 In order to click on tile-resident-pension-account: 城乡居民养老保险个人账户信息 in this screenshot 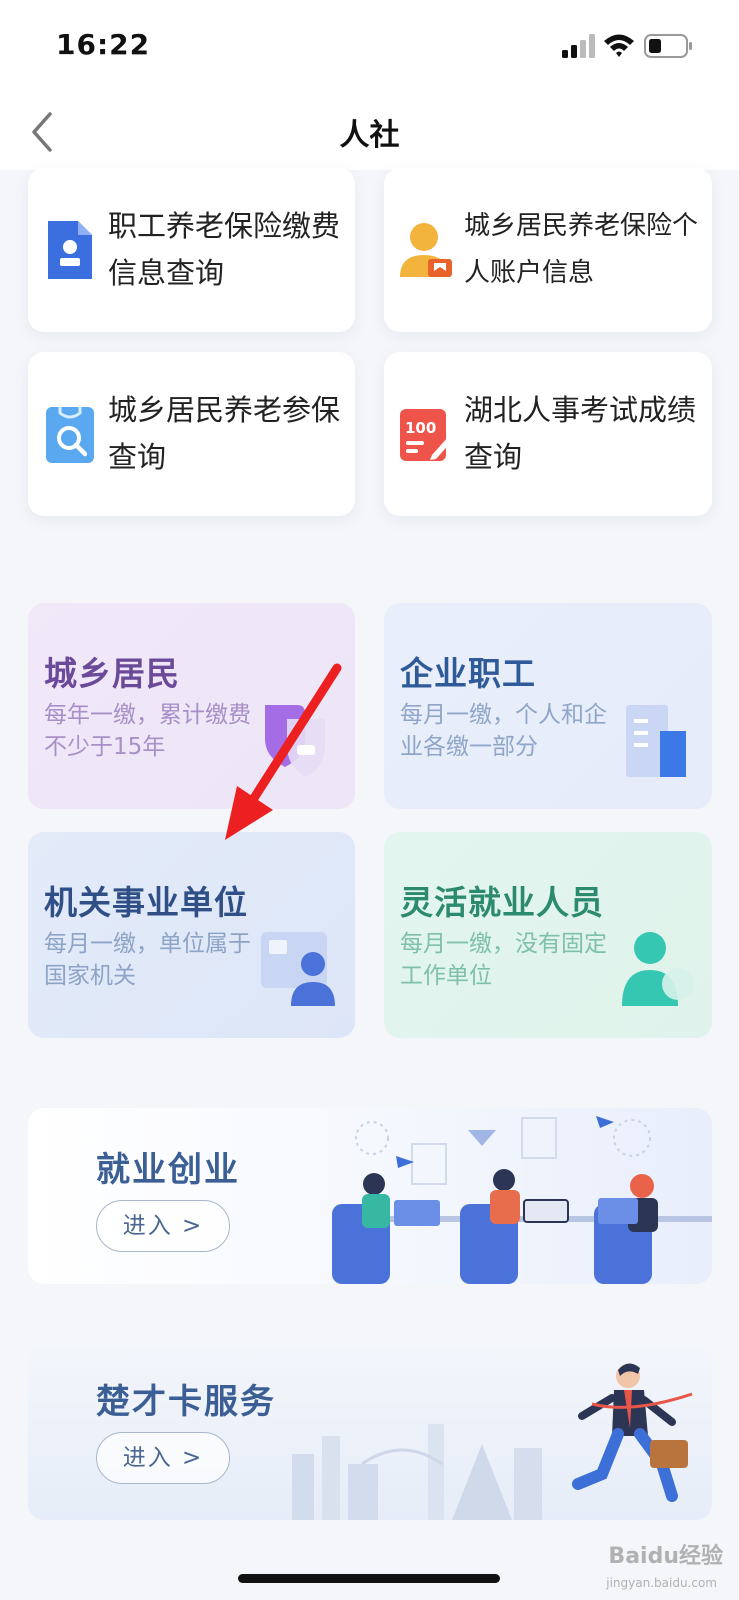, I will do `click(548, 250)`.